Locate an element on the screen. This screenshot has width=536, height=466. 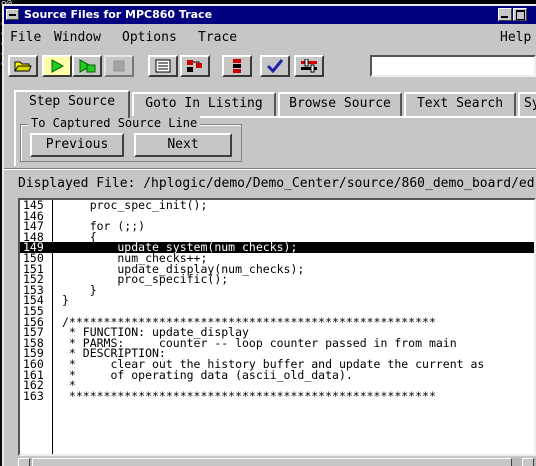
code-line: 147 for (;;) is located at coordinates (277, 226).